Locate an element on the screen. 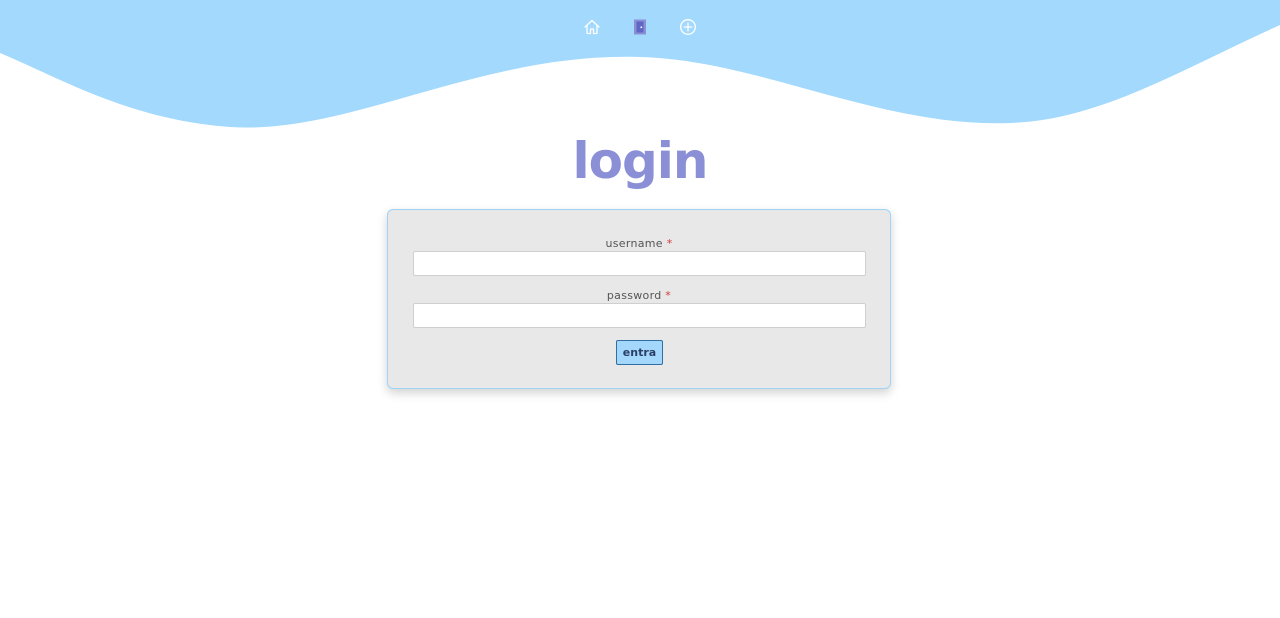 Image resolution: width=1280 pixels, height=618 pixels. home-icon is located at coordinates (592, 27).